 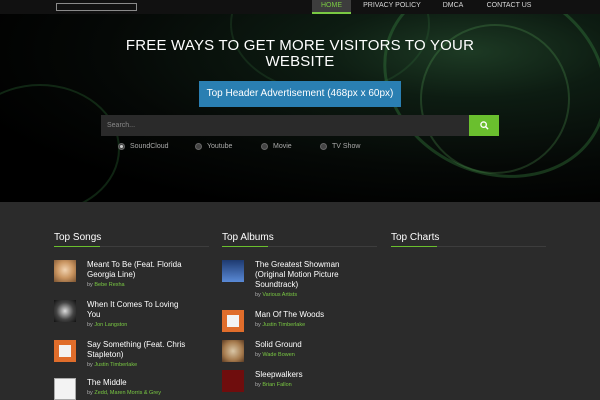 I want to click on artist-link: Bebe Rexha, so click(x=109, y=285).